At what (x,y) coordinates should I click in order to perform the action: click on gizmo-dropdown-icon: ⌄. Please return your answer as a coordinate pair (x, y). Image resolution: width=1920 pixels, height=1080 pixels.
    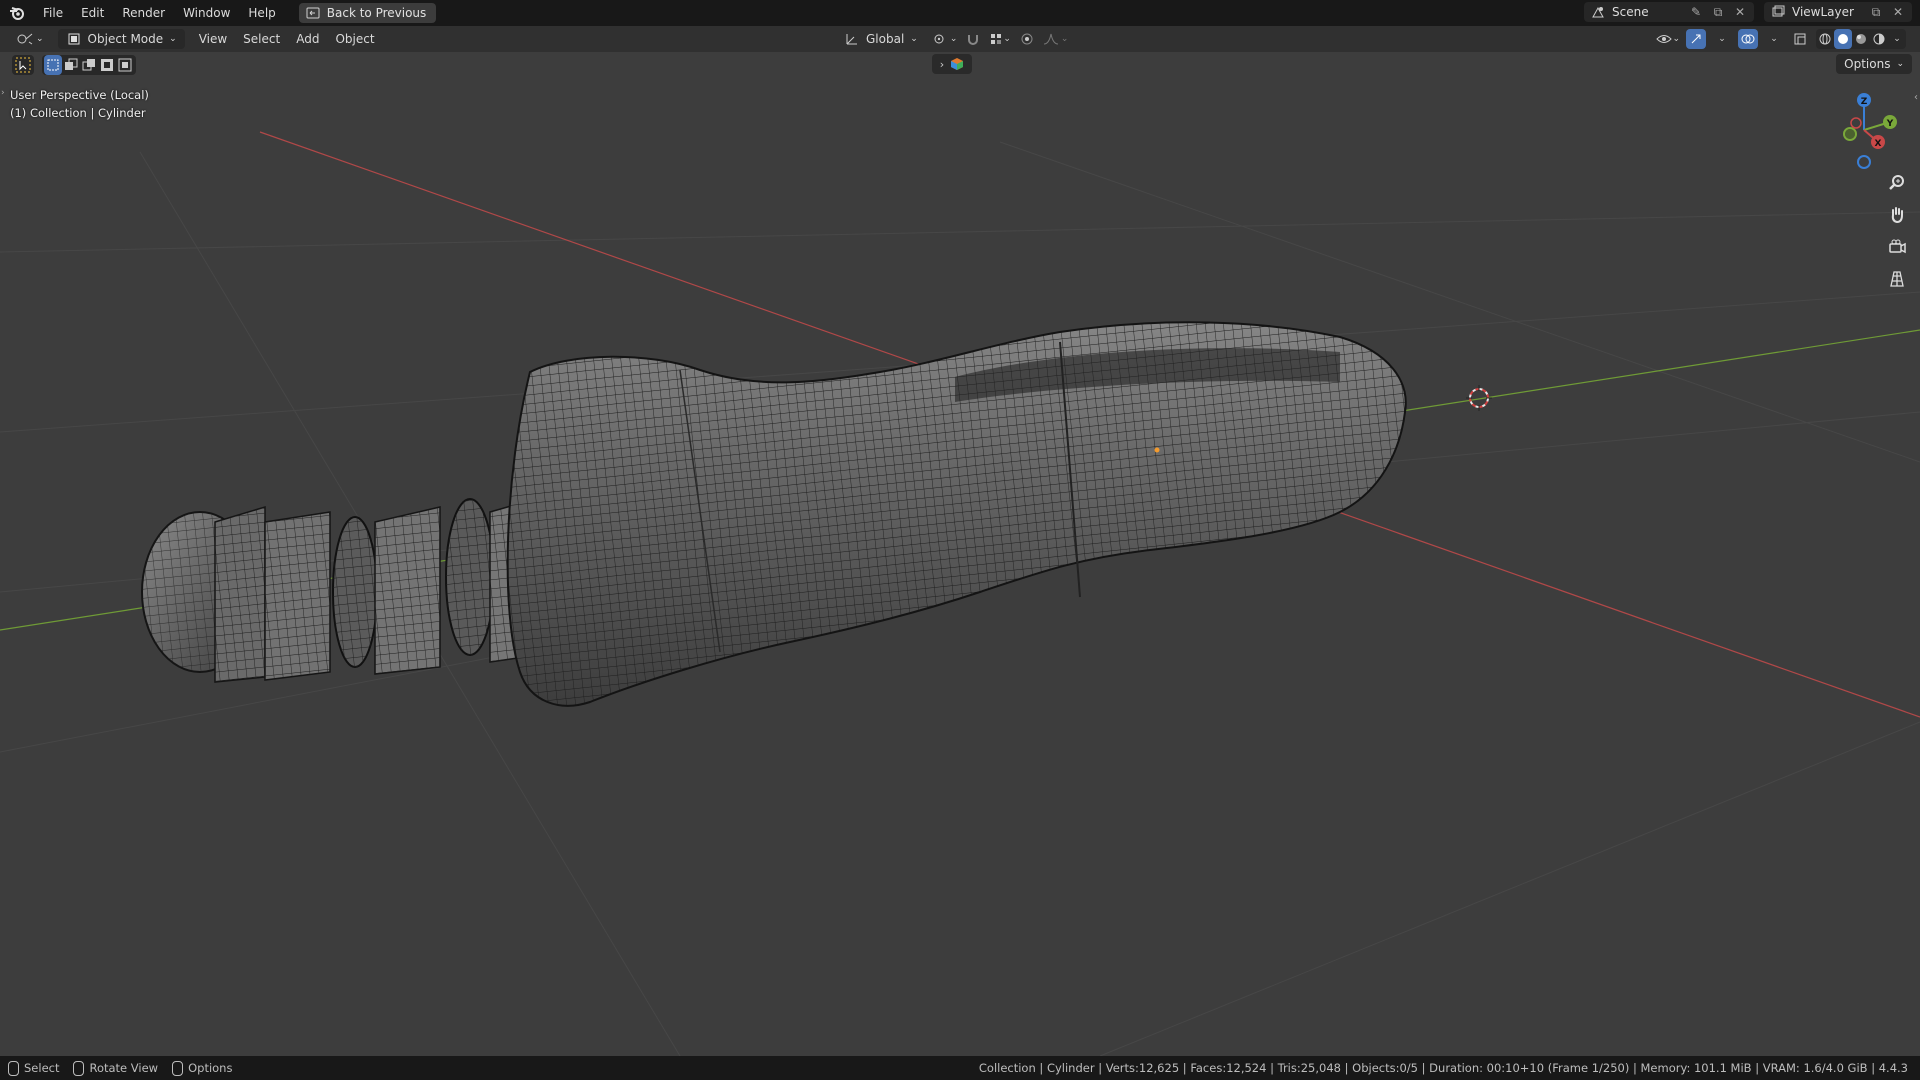
    Looking at the image, I should click on (1722, 39).